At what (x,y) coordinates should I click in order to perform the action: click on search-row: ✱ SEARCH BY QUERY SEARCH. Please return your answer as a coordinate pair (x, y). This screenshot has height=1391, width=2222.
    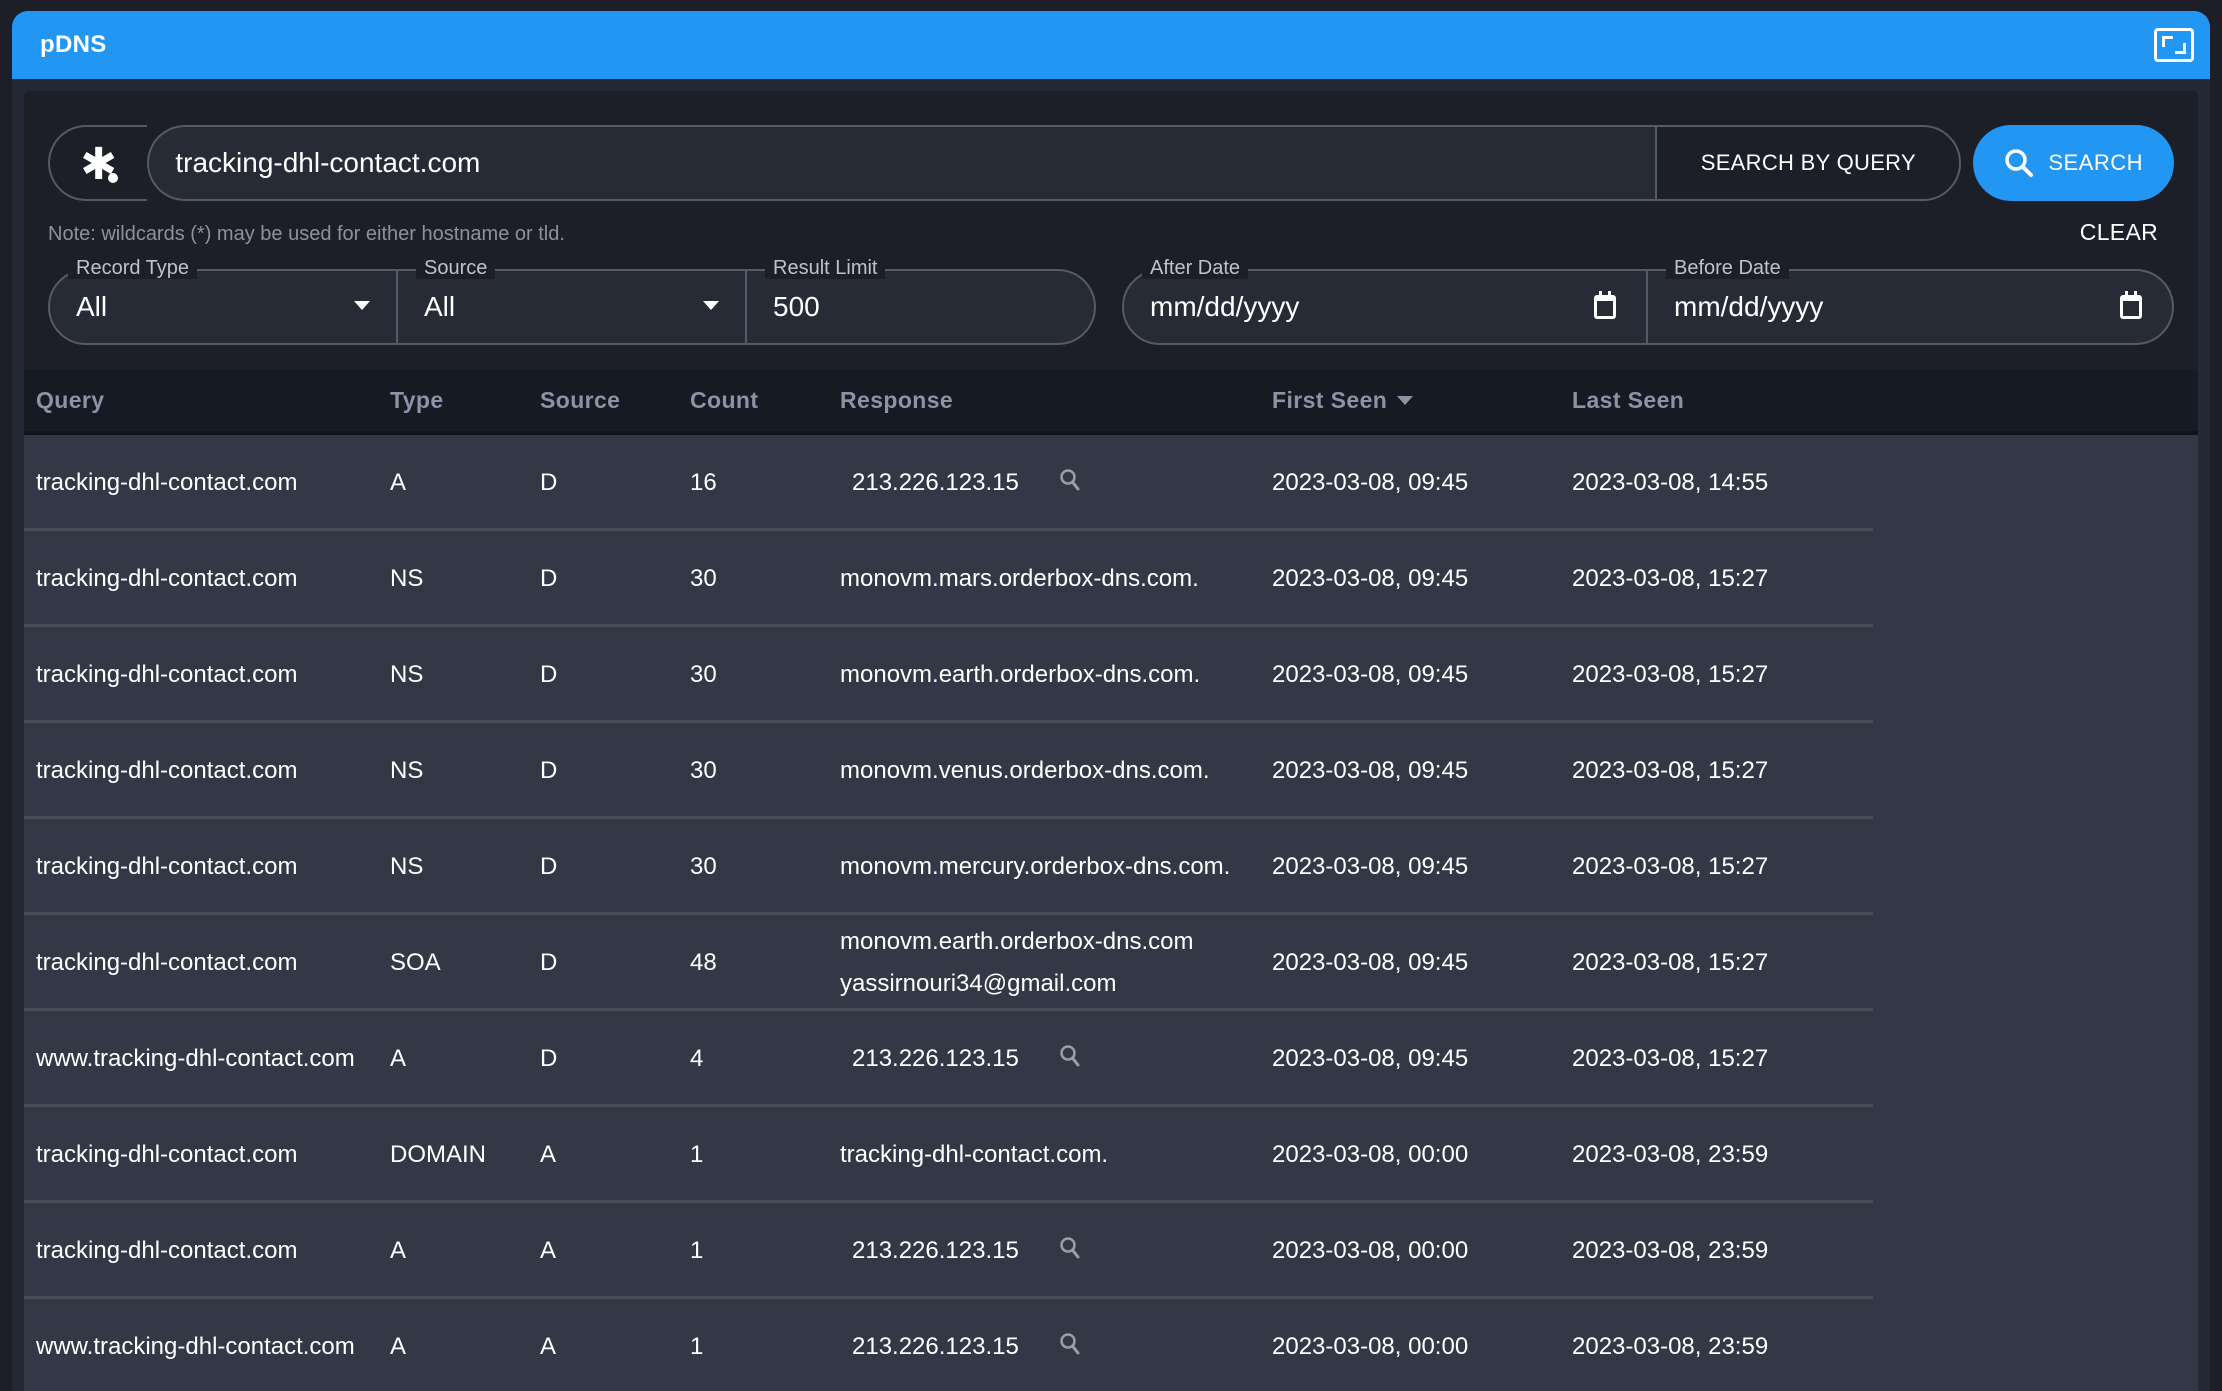
    Looking at the image, I should click on (1111, 163).